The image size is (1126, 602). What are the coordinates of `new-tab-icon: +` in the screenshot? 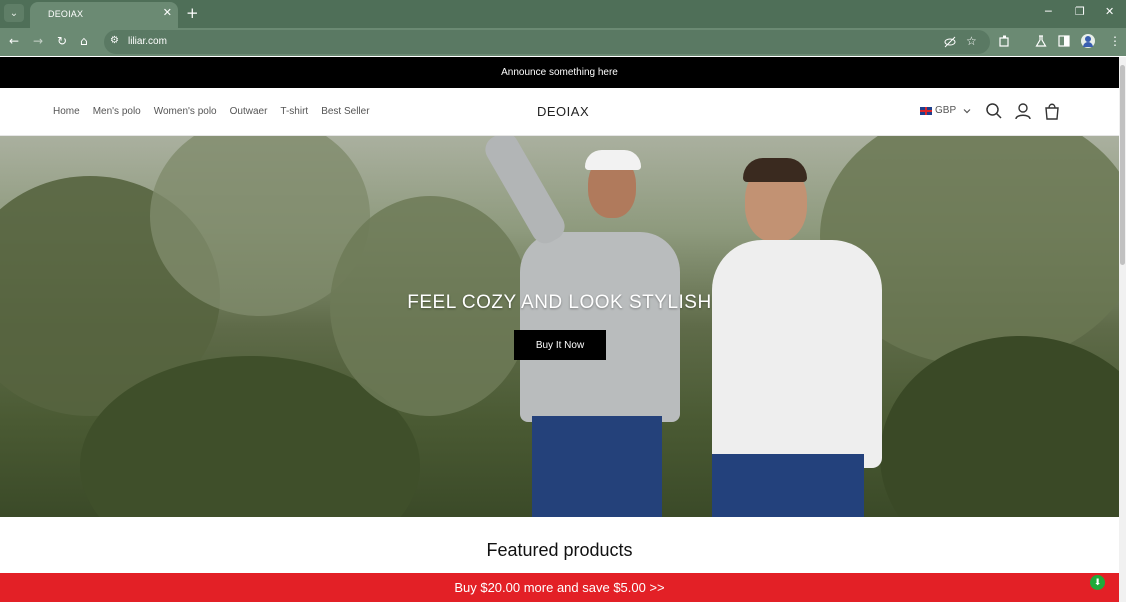 It's located at (192, 13).